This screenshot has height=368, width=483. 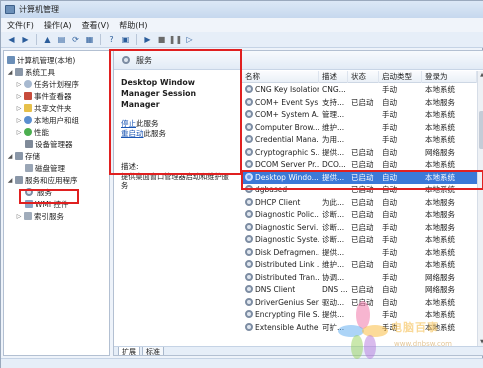 What do you see at coordinates (132, 134) in the screenshot?
I see `restart-service-link: 重启动` at bounding box center [132, 134].